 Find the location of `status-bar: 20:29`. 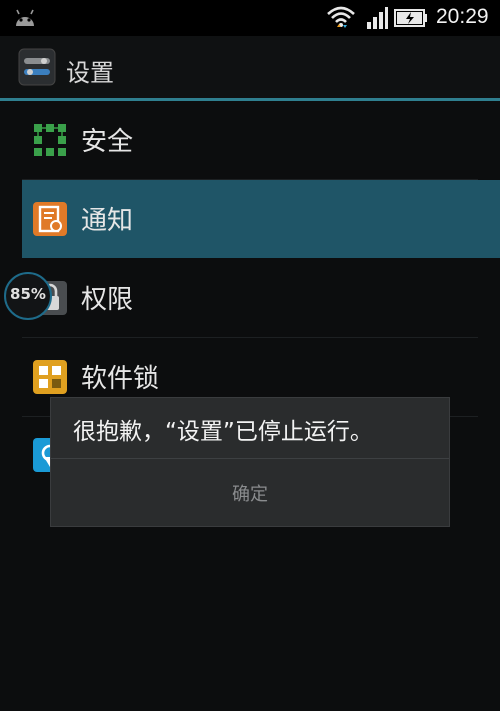

status-bar: 20:29 is located at coordinates (250, 18).